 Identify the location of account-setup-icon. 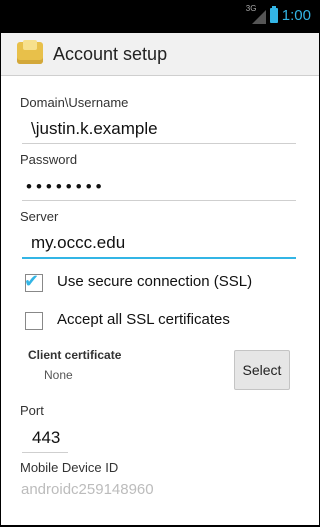
(30, 52).